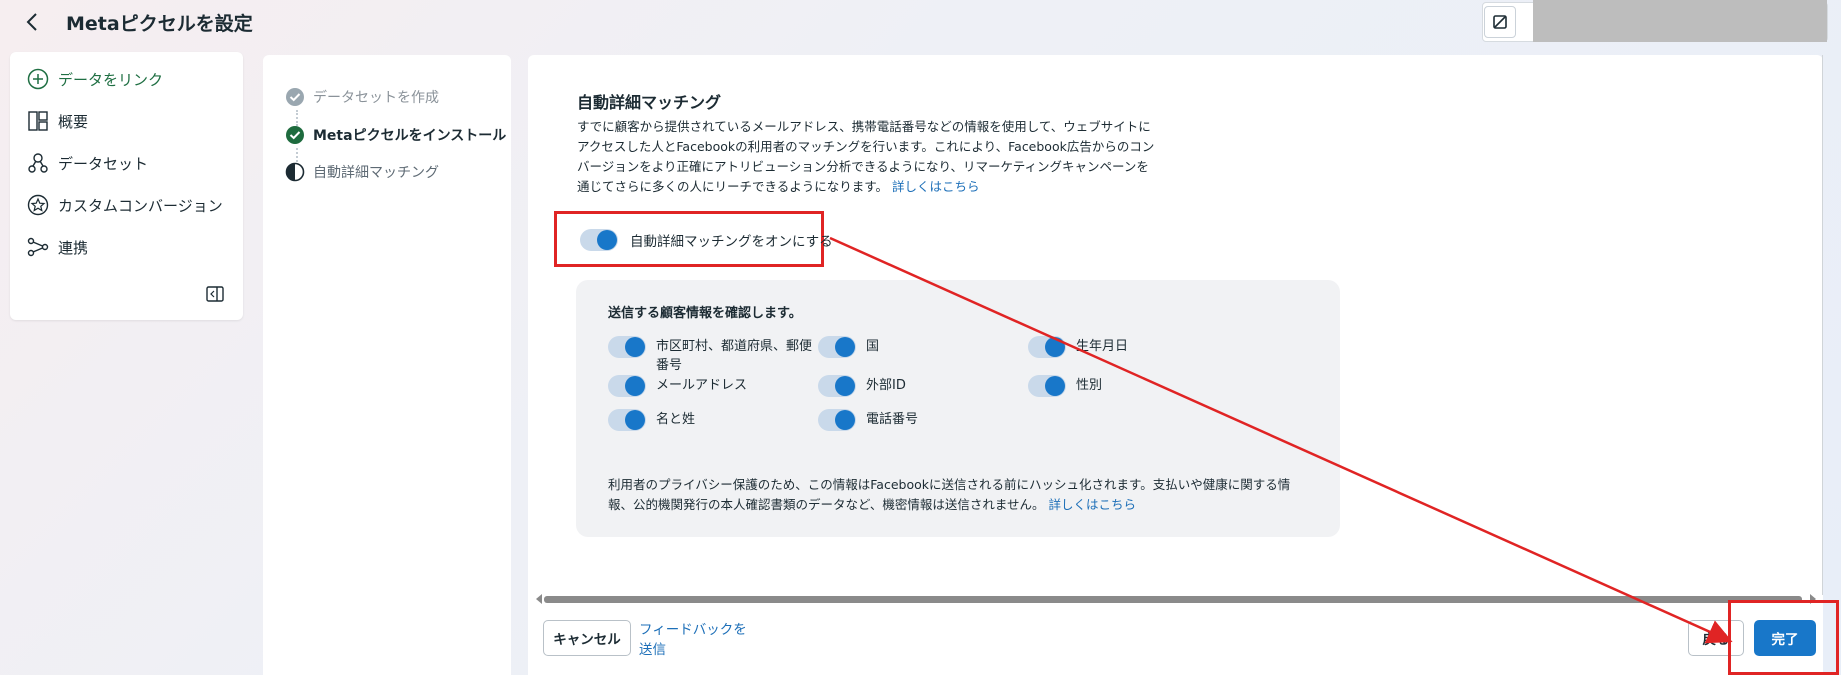  Describe the element at coordinates (699, 639) in the screenshot. I see `send-feedback-link: フィードバックを送信` at that location.